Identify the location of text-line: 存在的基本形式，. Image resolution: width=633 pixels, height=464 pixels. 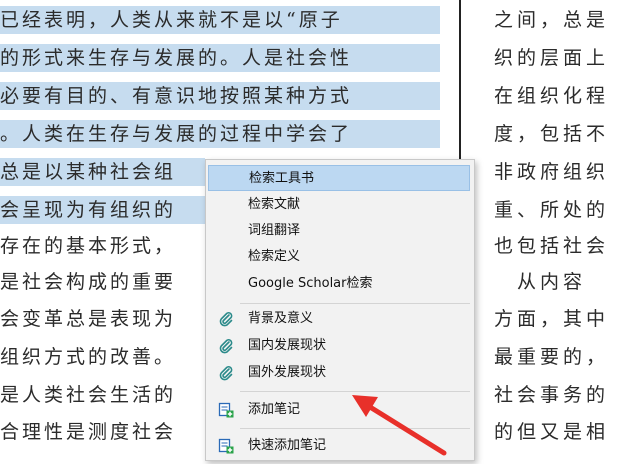
(88, 246).